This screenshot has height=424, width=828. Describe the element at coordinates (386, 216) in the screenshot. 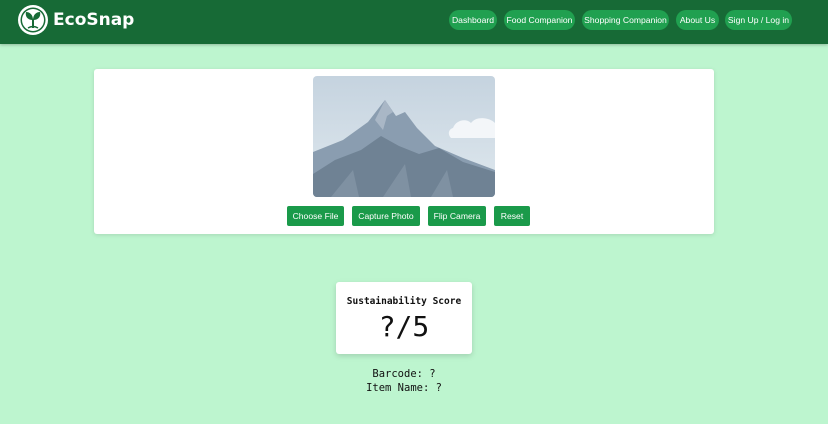

I see `capture-photo-button: Capture Photo` at that location.